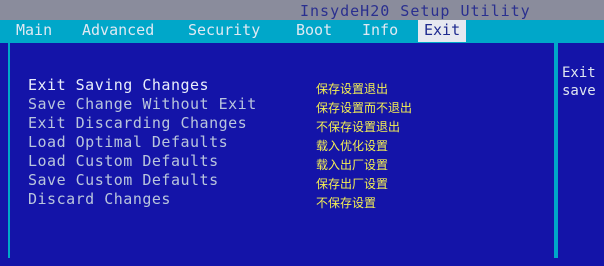 The width and height of the screenshot is (604, 266). What do you see at coordinates (358, 127) in the screenshot?
I see `option-note: 不保存设置退出` at bounding box center [358, 127].